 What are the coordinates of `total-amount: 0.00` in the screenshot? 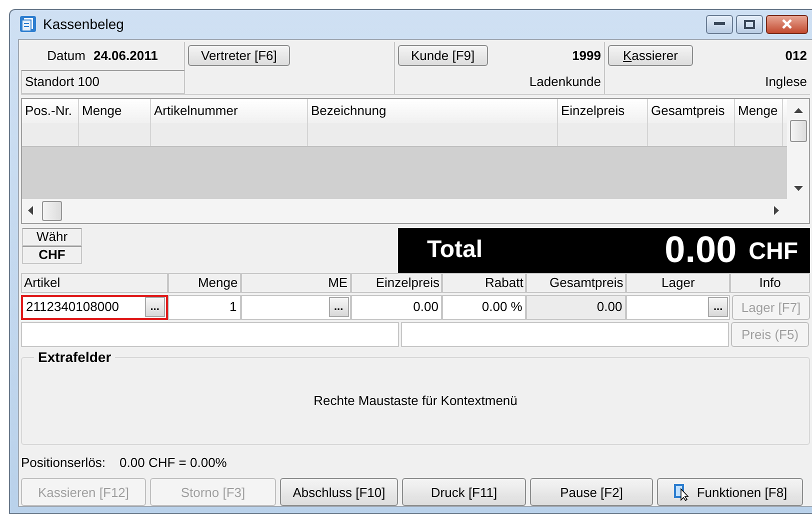 It's located at (700, 250).